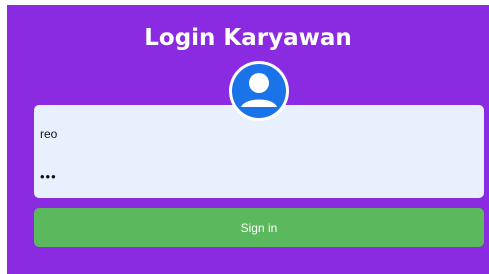 The width and height of the screenshot is (489, 274). I want to click on page-title: Login Karyawan, so click(248, 38).